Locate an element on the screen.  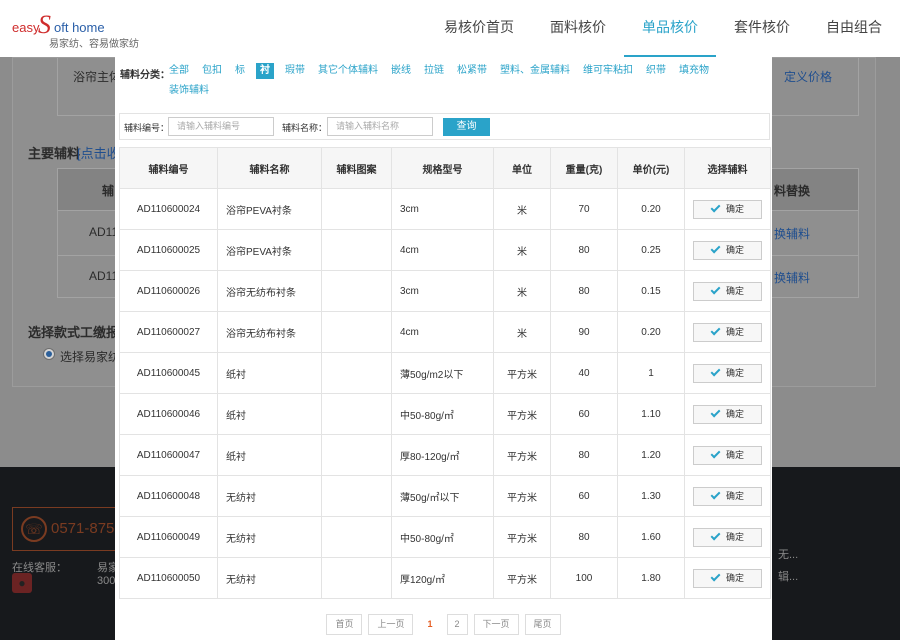
table-row: AD110600046 纸衬 中50-80g/㎡ 平方米 60 1.10 确定 is located at coordinates (445, 414).